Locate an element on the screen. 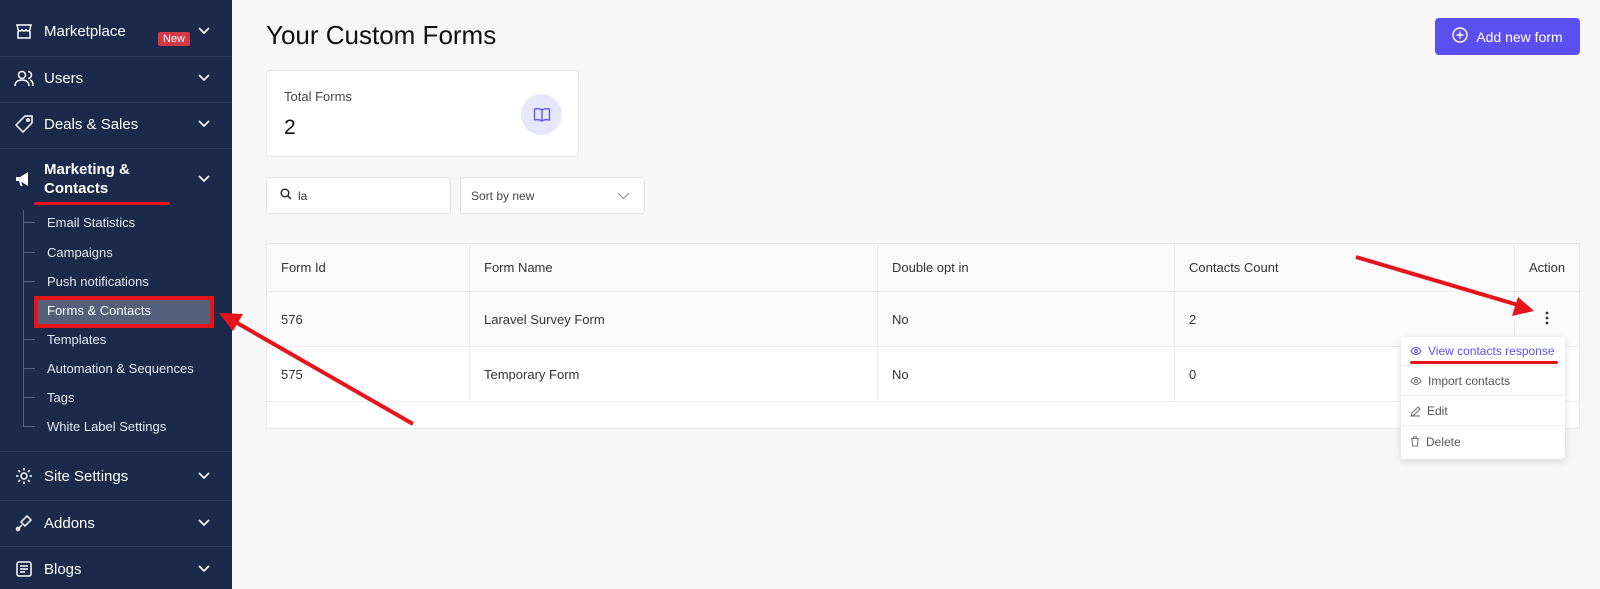  search-icon is located at coordinates (286, 196).